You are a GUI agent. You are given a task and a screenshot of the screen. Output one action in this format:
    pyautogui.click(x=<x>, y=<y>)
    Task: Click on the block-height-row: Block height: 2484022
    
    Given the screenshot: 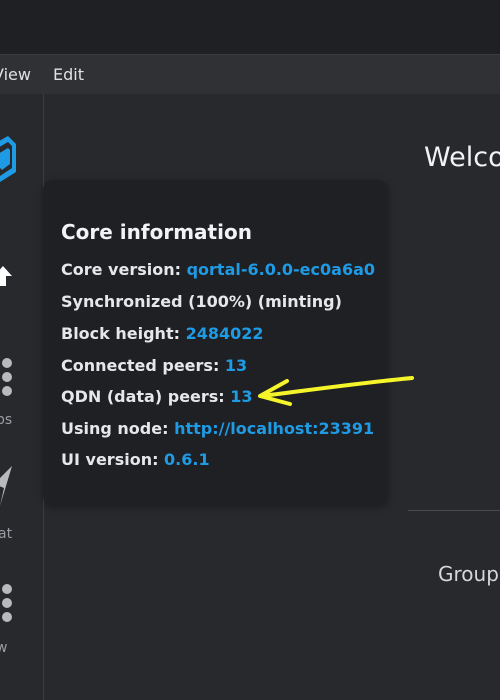 What is the action you would take?
    pyautogui.click(x=162, y=333)
    